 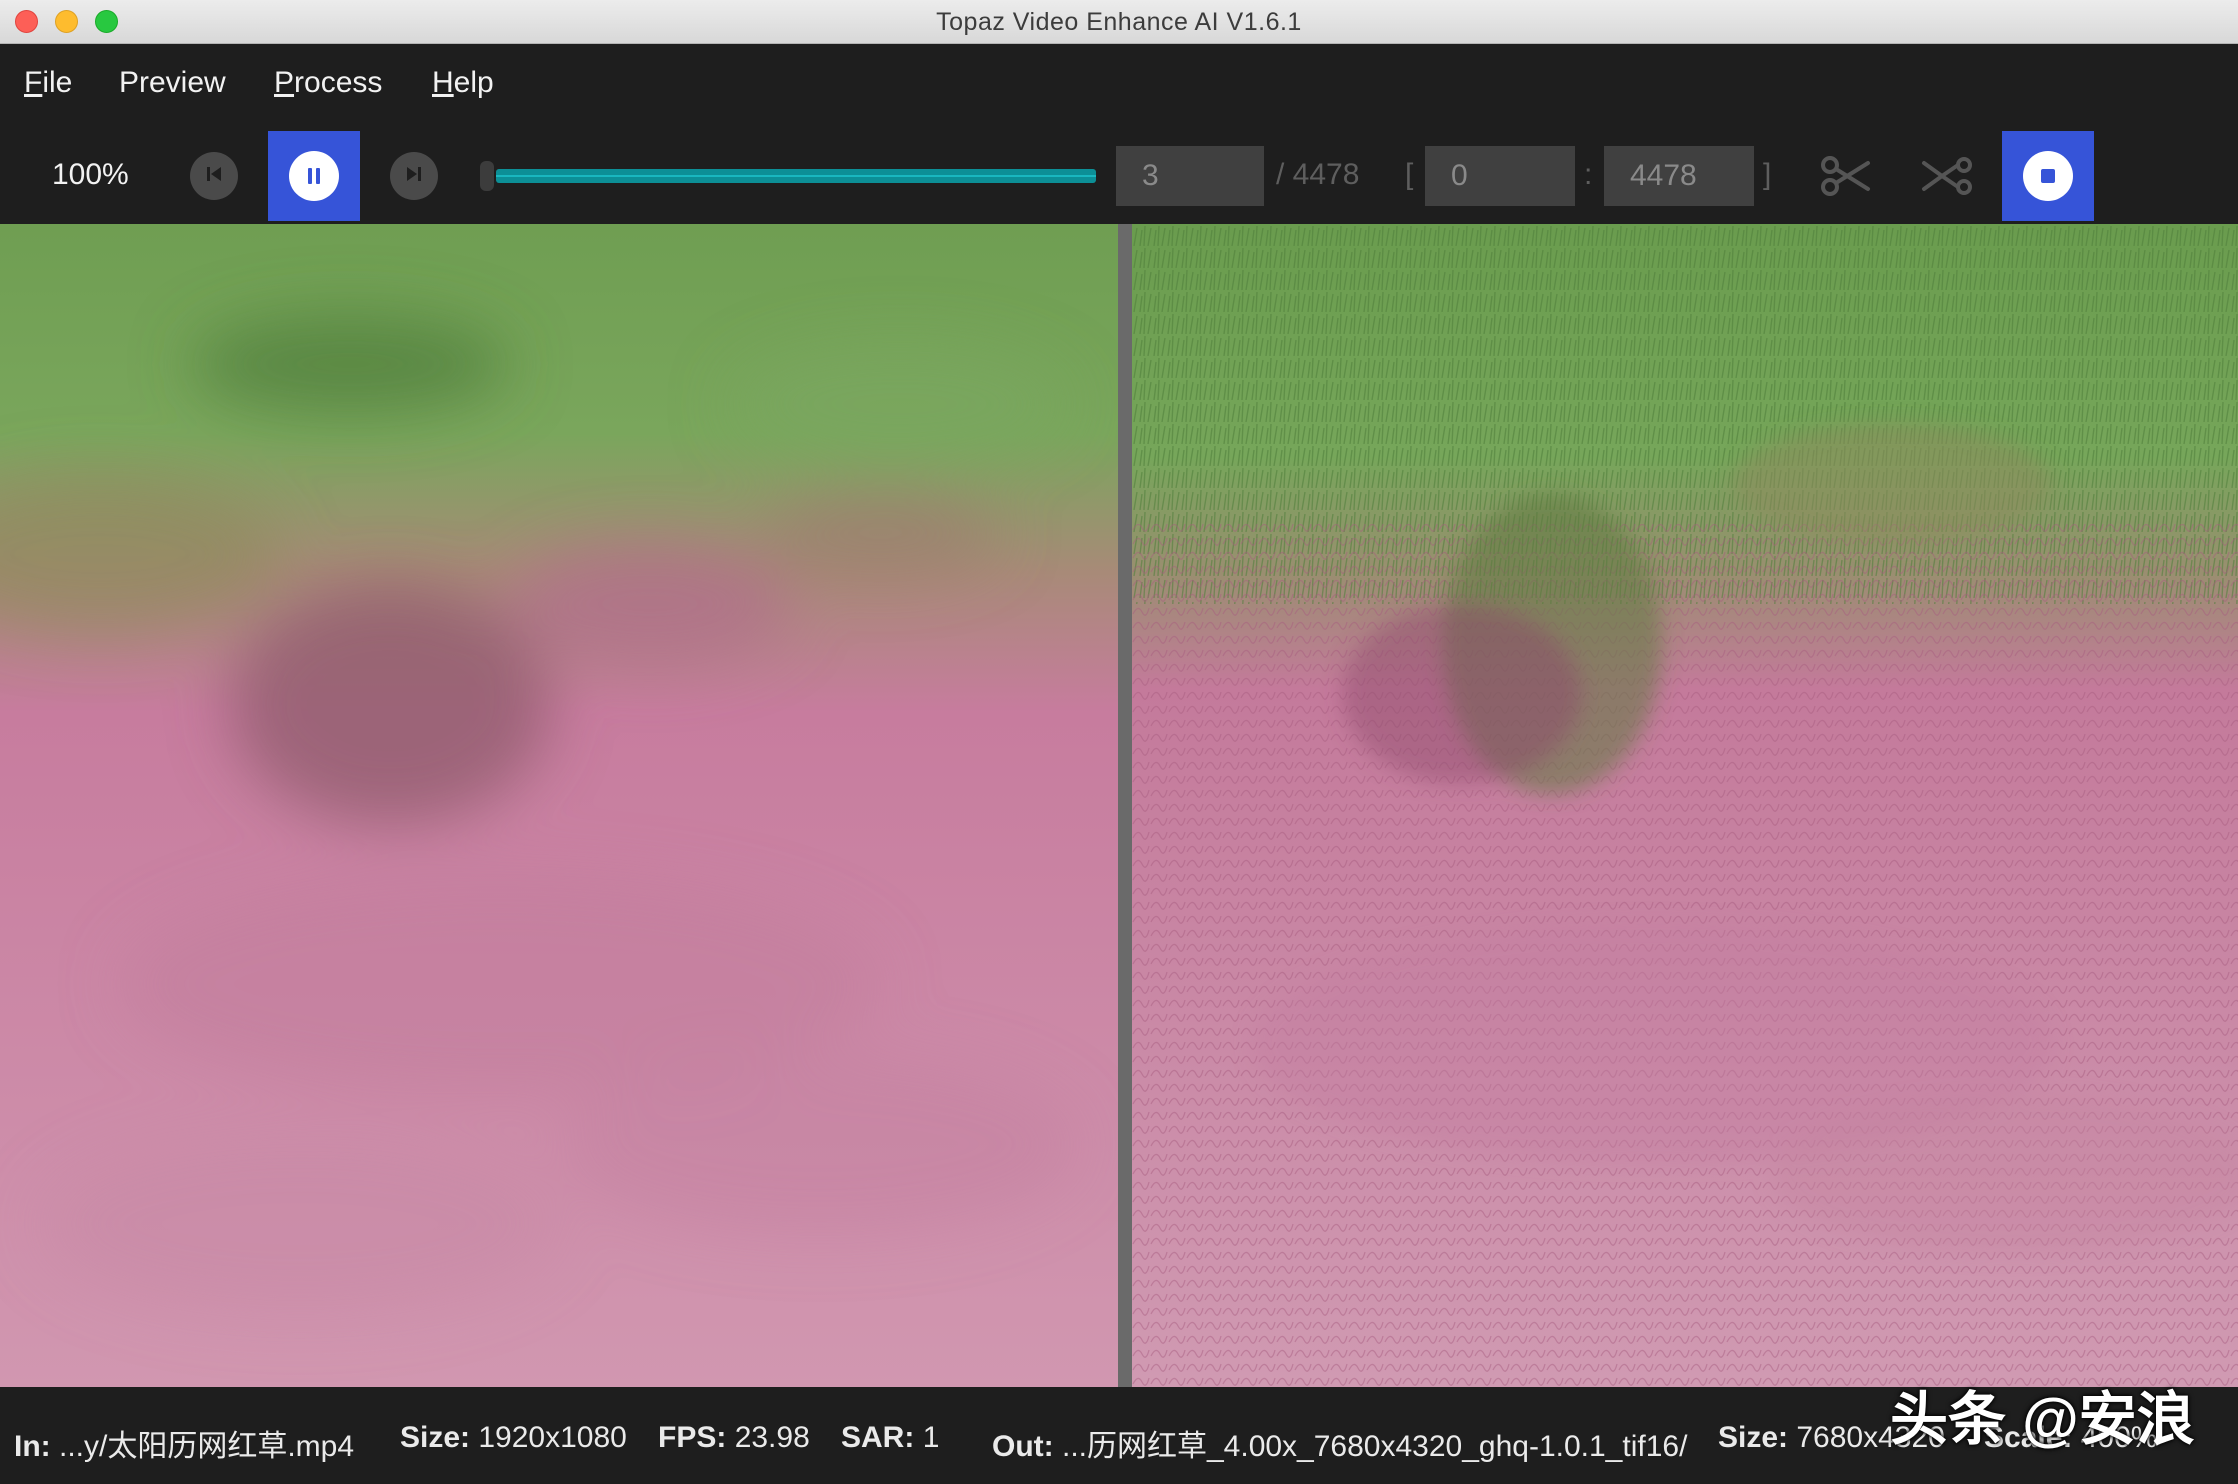 What do you see at coordinates (207, 1446) in the screenshot?
I see `input-file-name: ...y/太阳历网红草.mp4` at bounding box center [207, 1446].